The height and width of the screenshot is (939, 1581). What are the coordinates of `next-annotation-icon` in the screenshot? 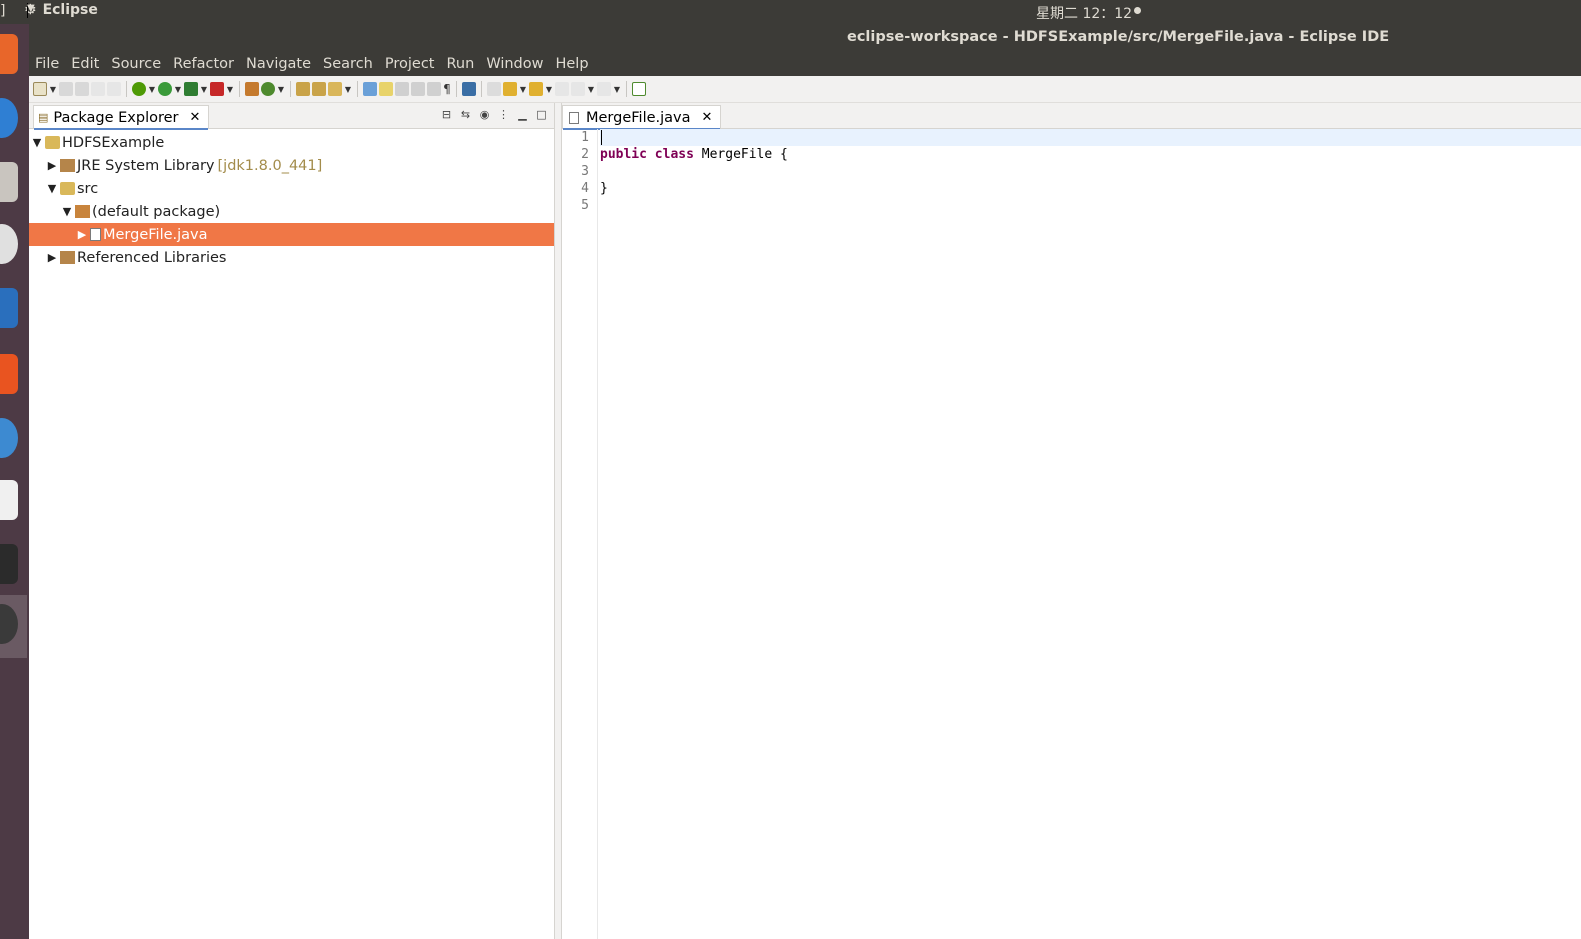 It's located at (510, 89).